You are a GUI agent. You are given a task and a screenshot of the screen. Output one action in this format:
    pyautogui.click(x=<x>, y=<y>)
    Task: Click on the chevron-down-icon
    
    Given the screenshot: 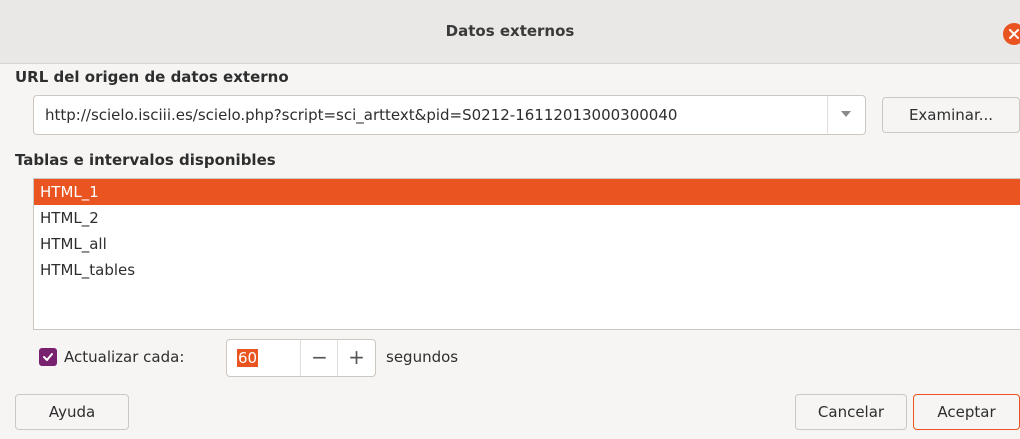 What is the action you would take?
    pyautogui.click(x=846, y=114)
    